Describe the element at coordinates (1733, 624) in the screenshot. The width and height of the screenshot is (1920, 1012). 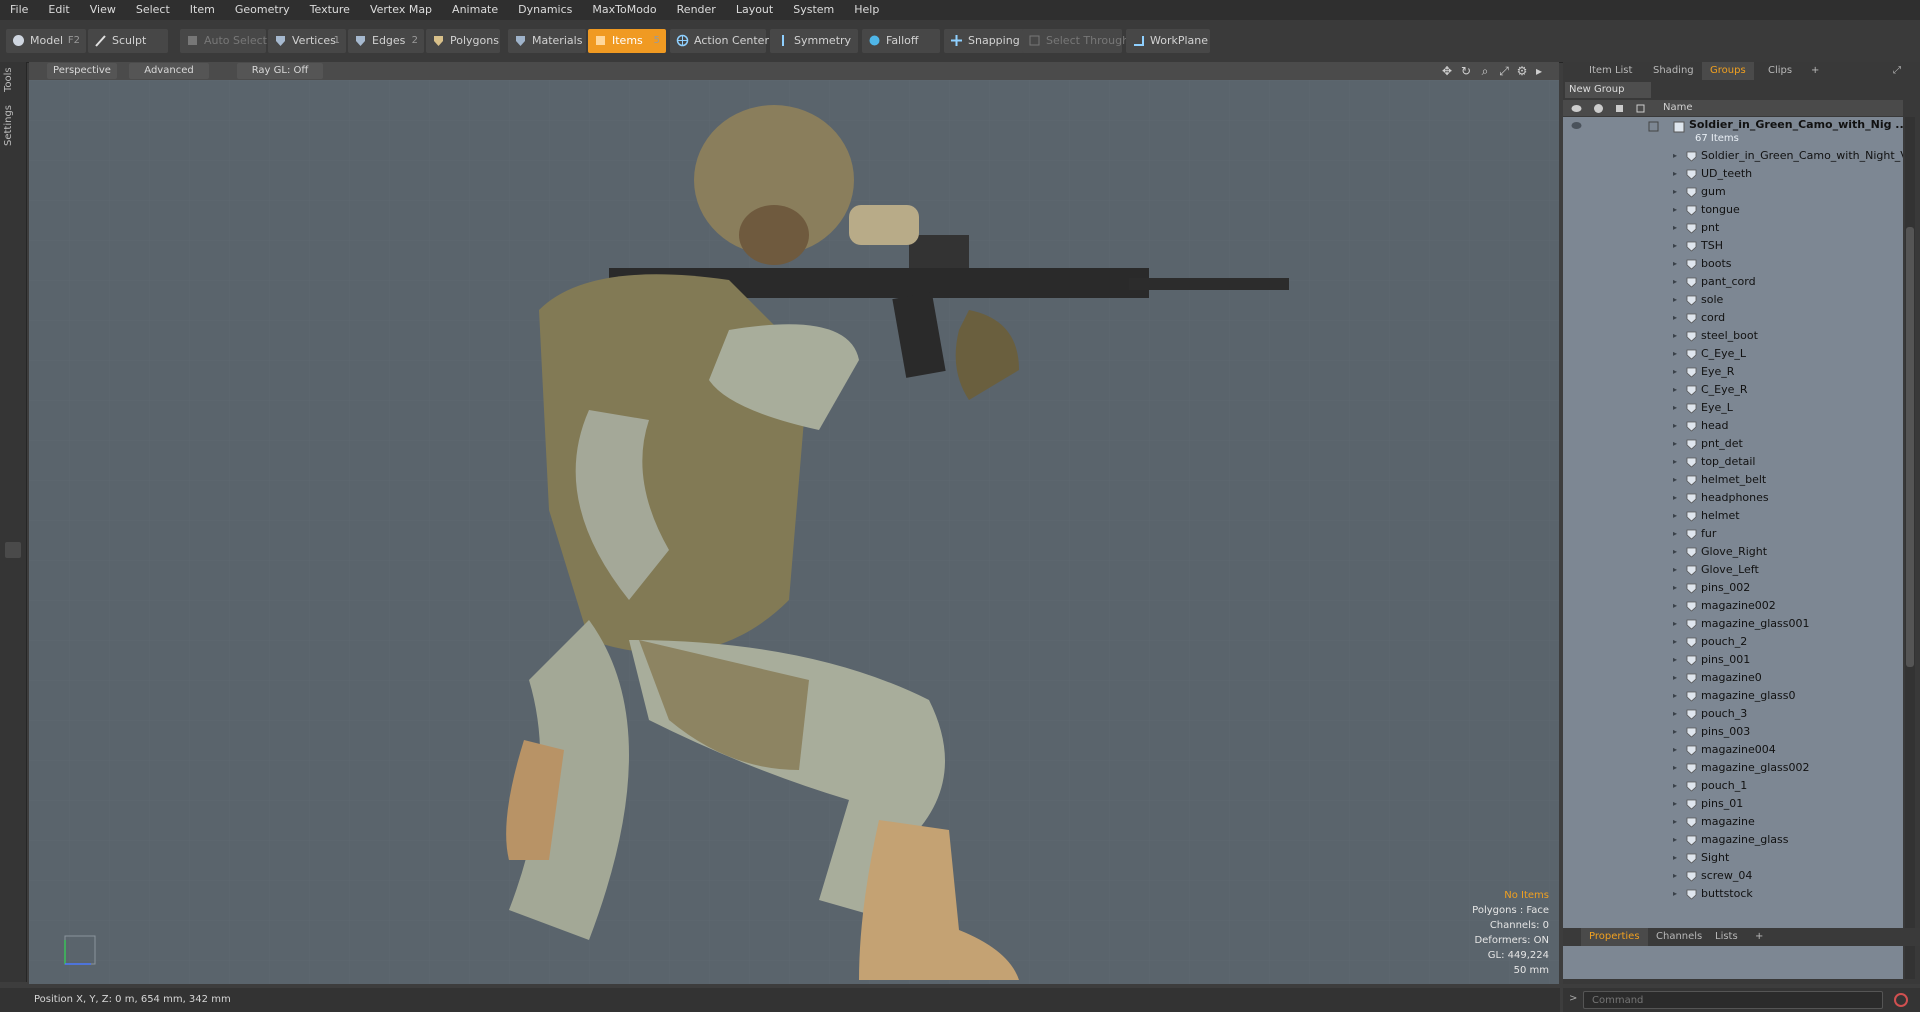
I see `group-item-row: ▸ magazine_glass001` at that location.